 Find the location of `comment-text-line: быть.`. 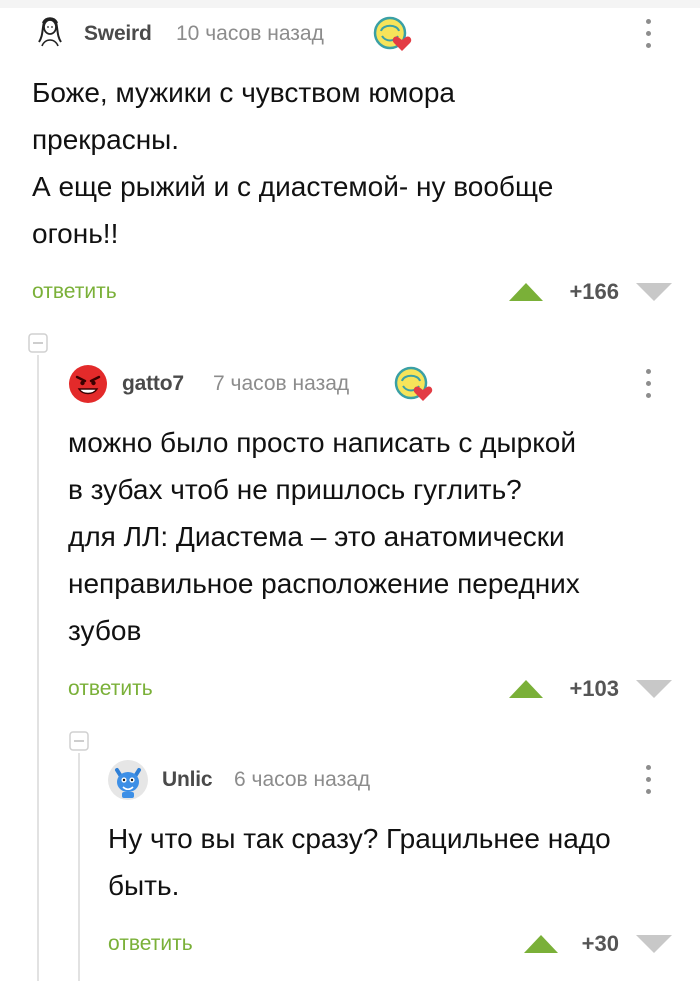

comment-text-line: быть. is located at coordinates (144, 885).